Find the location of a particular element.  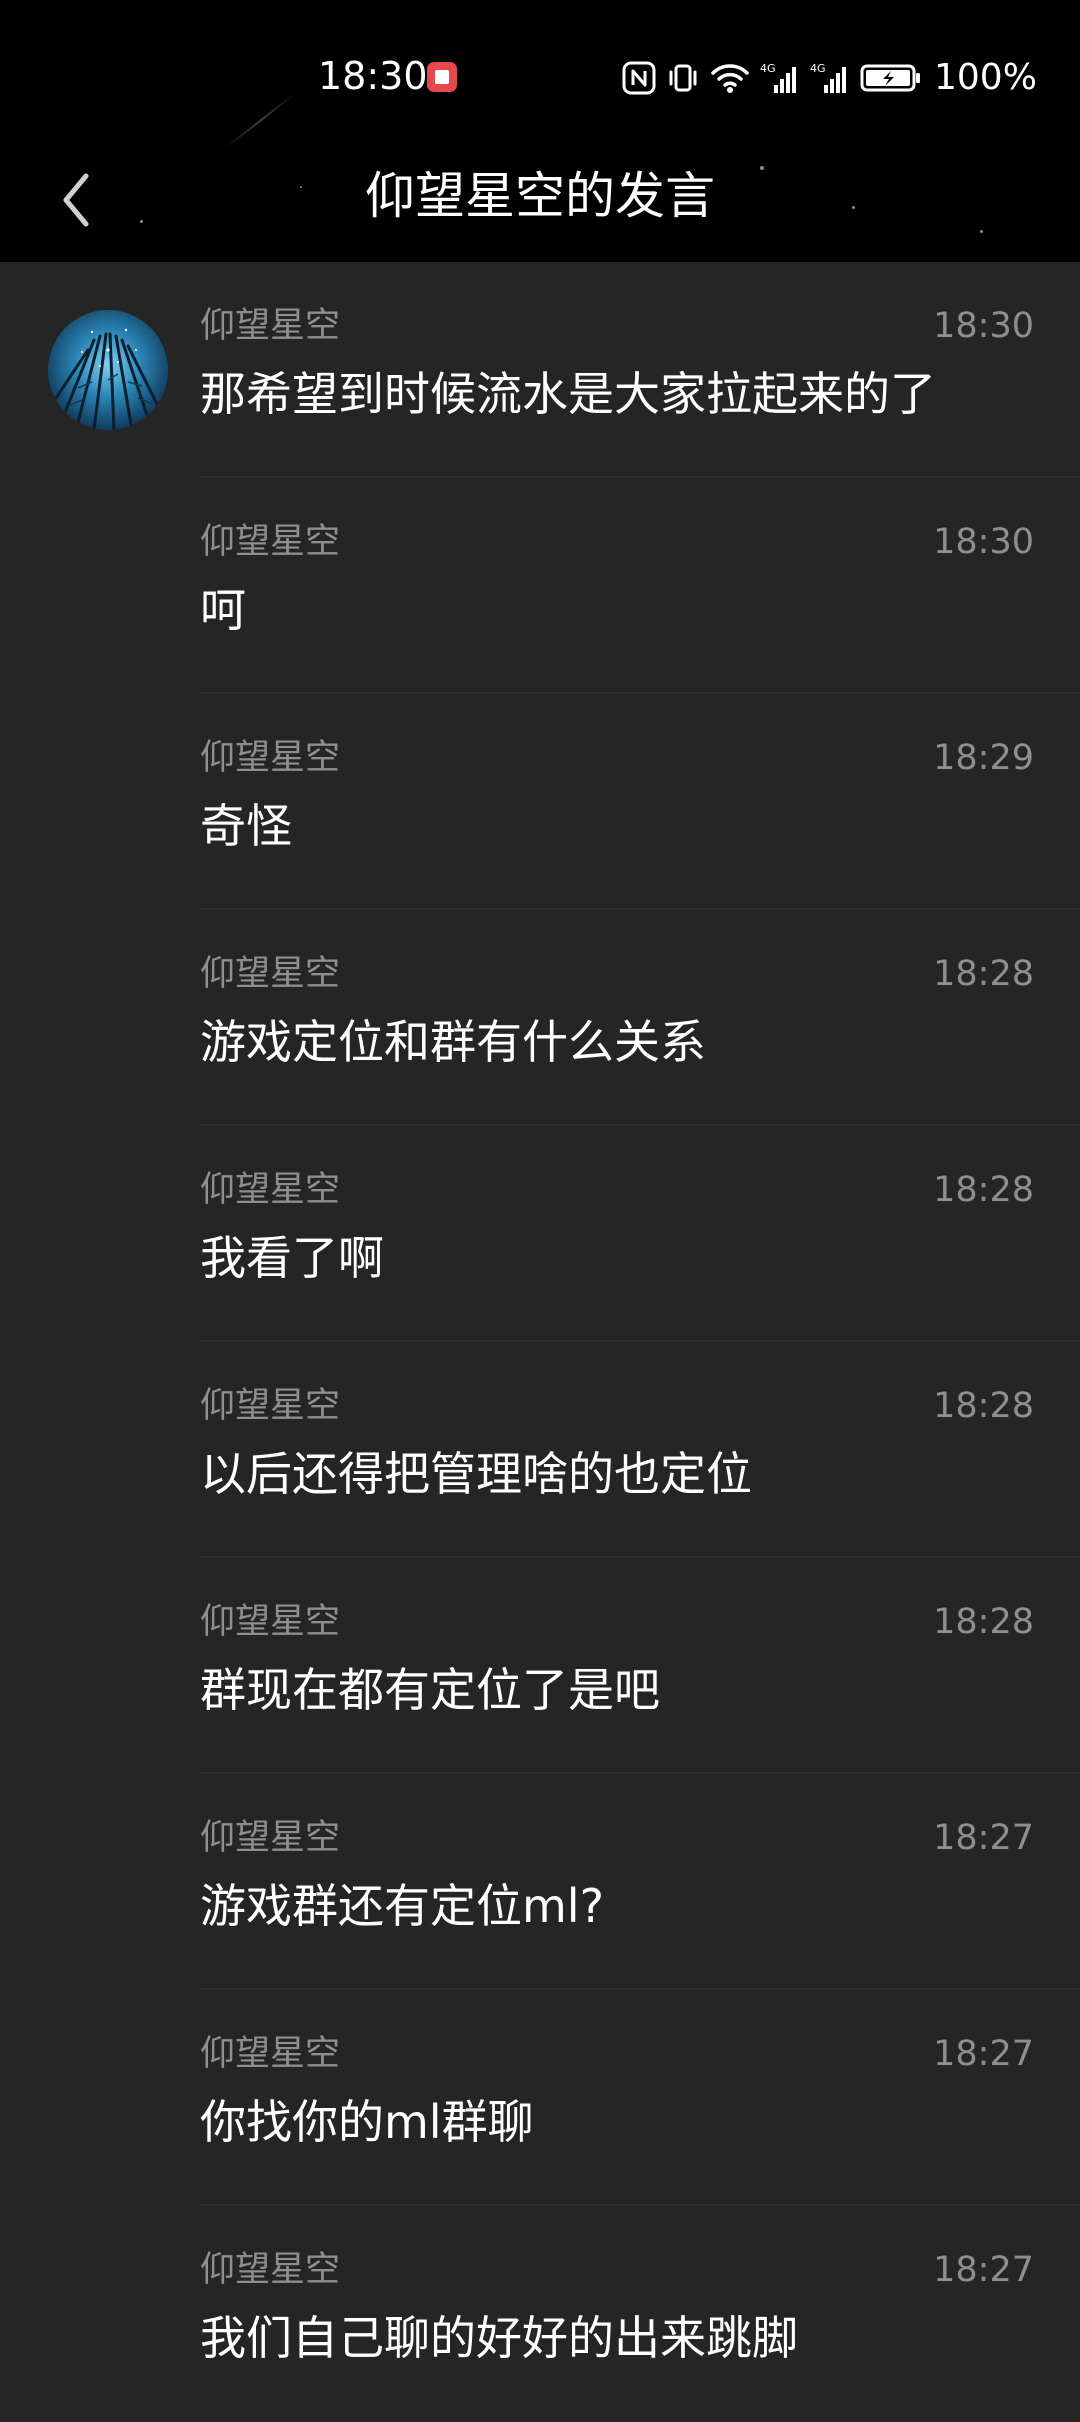

message-text: 奇怪 is located at coordinates (246, 826).